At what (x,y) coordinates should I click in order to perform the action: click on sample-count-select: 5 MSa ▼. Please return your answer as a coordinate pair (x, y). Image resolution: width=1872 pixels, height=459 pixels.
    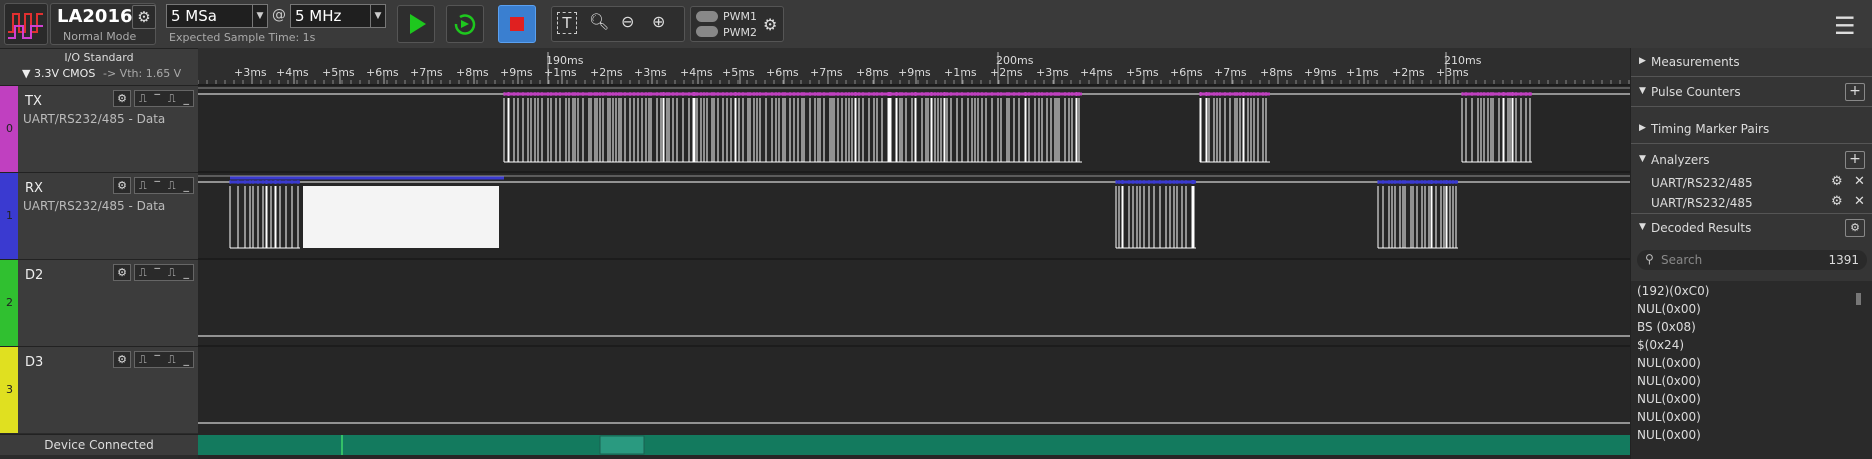
    Looking at the image, I should click on (217, 16).